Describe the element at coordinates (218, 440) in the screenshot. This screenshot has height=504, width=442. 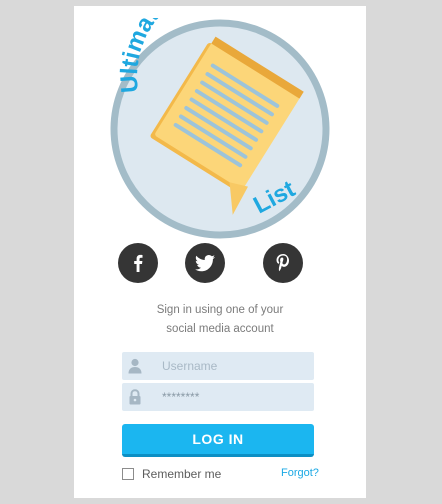
I see `login-button: LOG IN` at that location.